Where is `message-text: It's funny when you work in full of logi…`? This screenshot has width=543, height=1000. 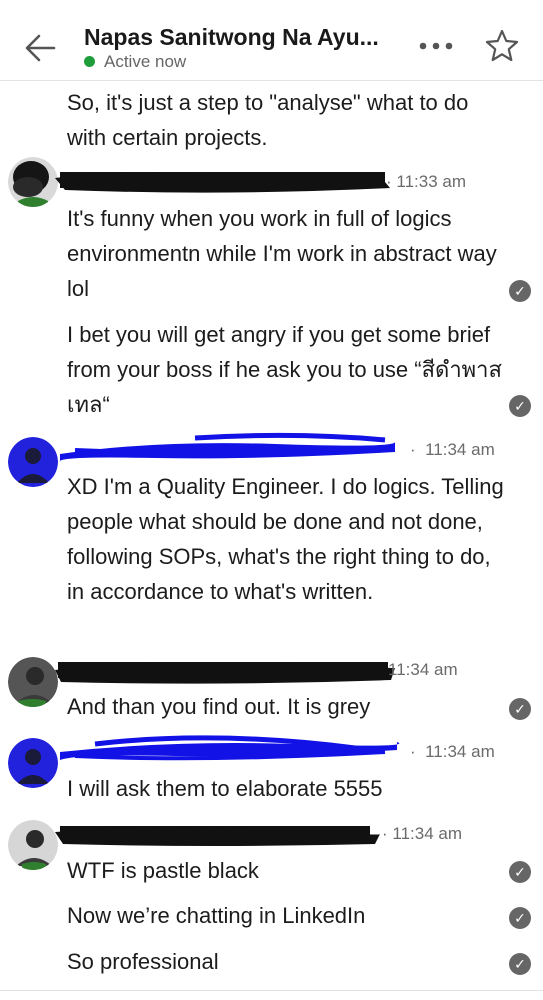 message-text: It's funny when you work in full of logi… is located at coordinates (282, 253).